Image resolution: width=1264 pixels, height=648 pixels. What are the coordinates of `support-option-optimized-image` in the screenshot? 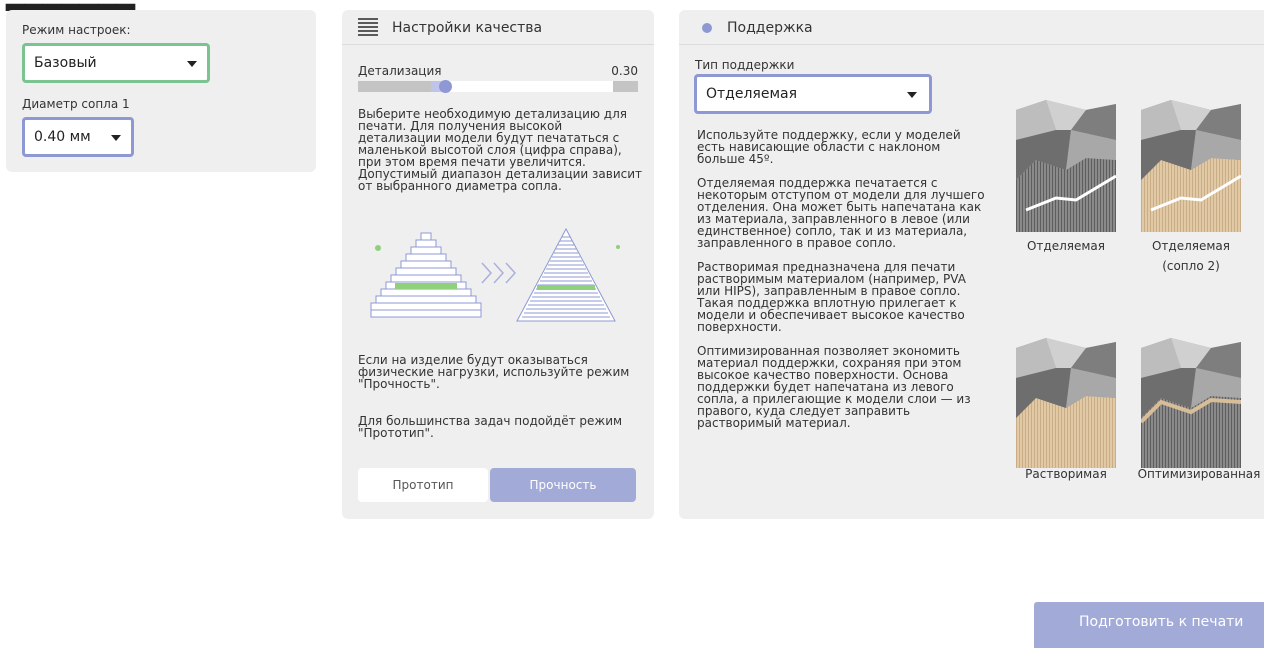 It's located at (1191, 403).